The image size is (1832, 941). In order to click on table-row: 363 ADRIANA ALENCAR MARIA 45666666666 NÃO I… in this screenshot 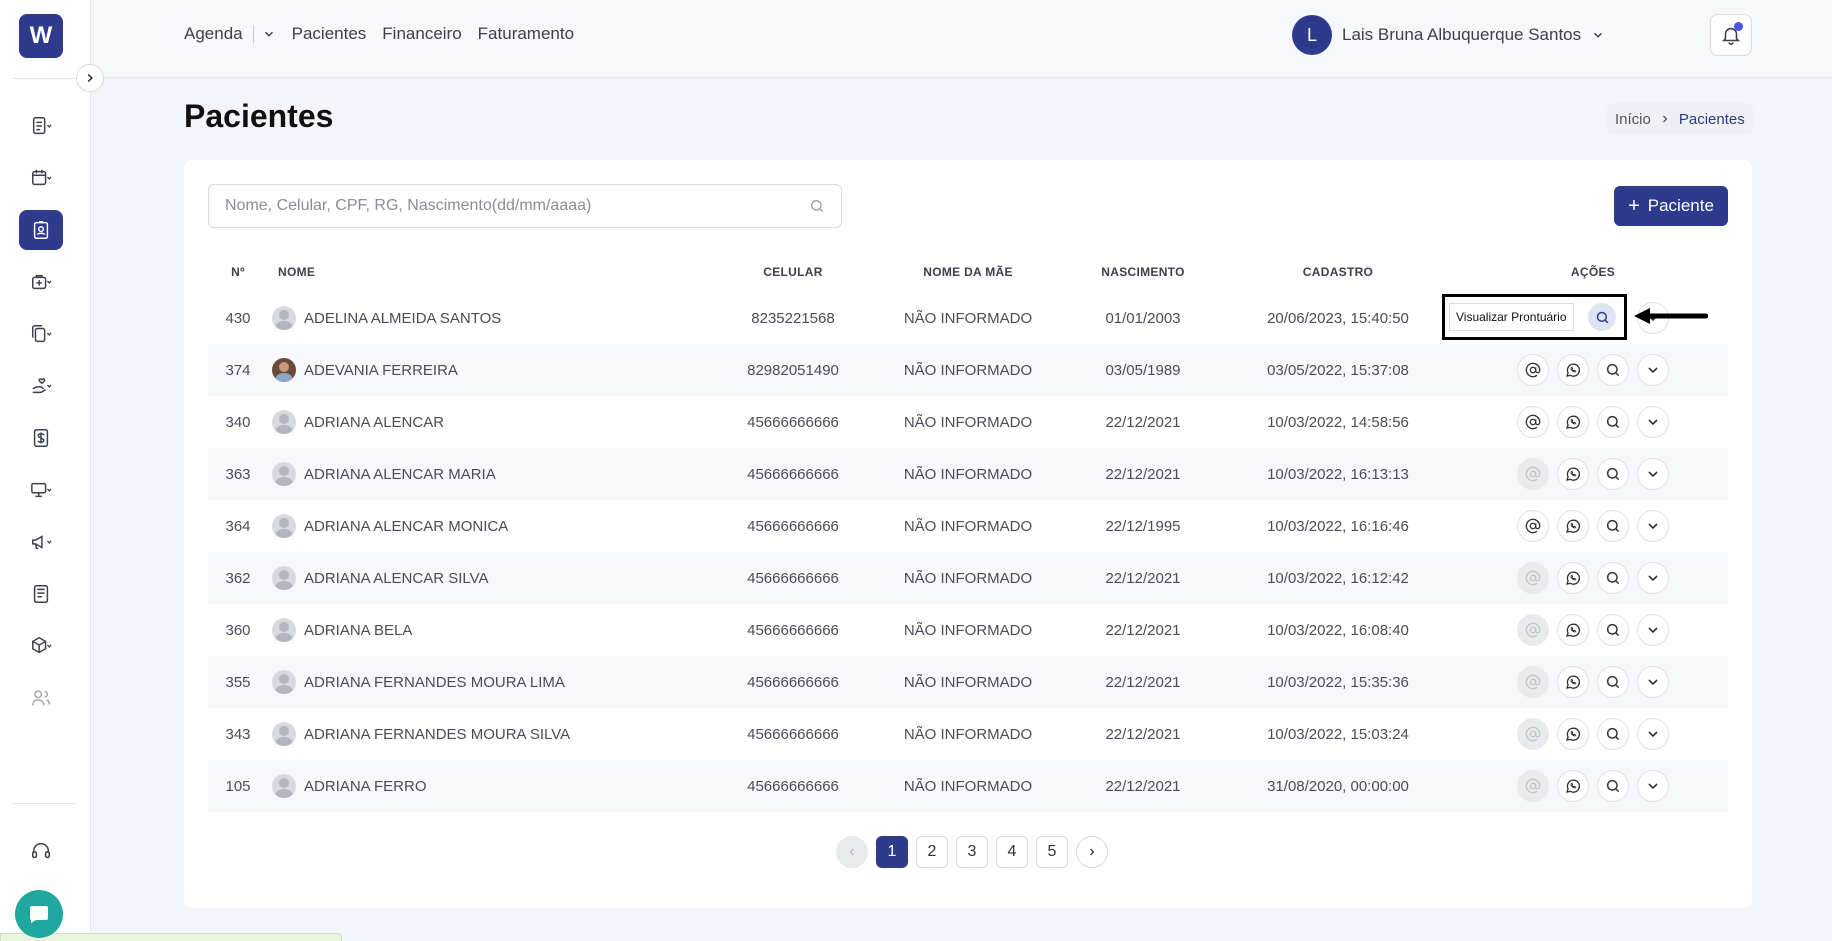, I will do `click(968, 474)`.